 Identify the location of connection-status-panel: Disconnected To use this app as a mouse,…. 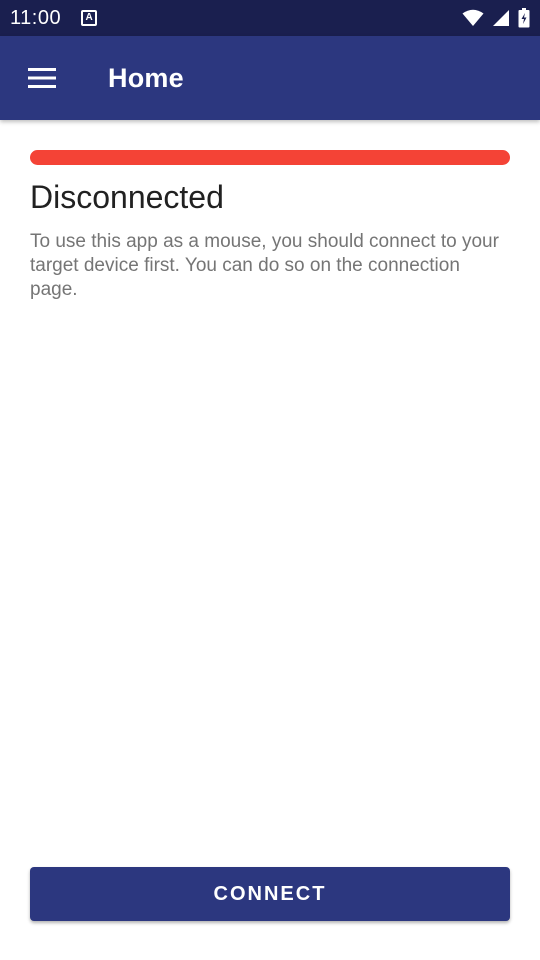
(270, 226).